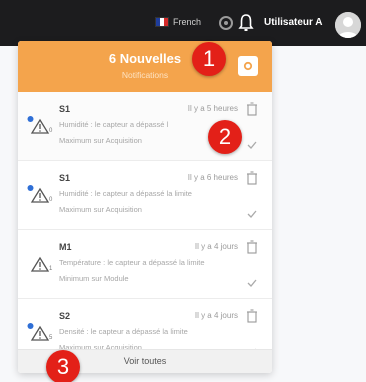  Describe the element at coordinates (246, 23) in the screenshot. I see `bell-icon` at that location.